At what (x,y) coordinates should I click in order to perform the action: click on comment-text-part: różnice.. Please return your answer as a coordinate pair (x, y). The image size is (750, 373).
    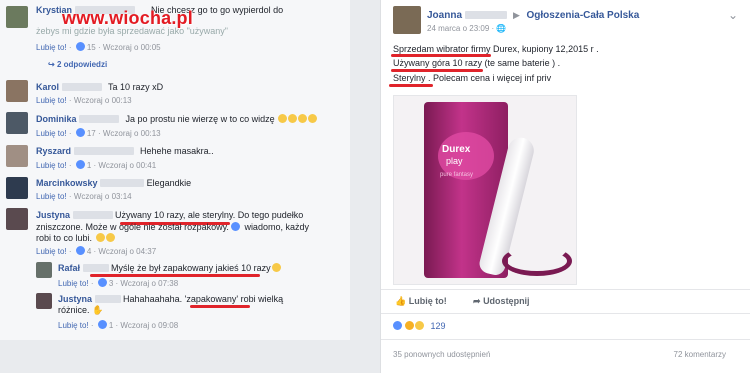
    Looking at the image, I should click on (74, 310).